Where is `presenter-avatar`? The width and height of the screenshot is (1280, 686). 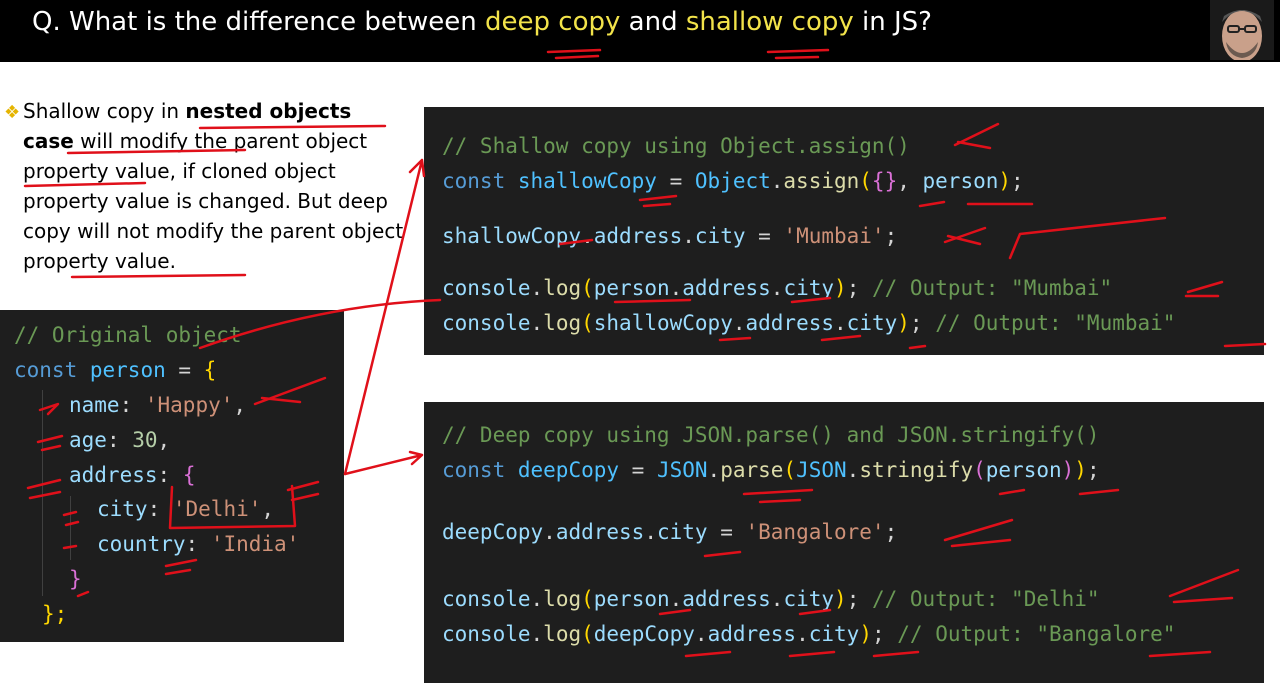
presenter-avatar is located at coordinates (1242, 30).